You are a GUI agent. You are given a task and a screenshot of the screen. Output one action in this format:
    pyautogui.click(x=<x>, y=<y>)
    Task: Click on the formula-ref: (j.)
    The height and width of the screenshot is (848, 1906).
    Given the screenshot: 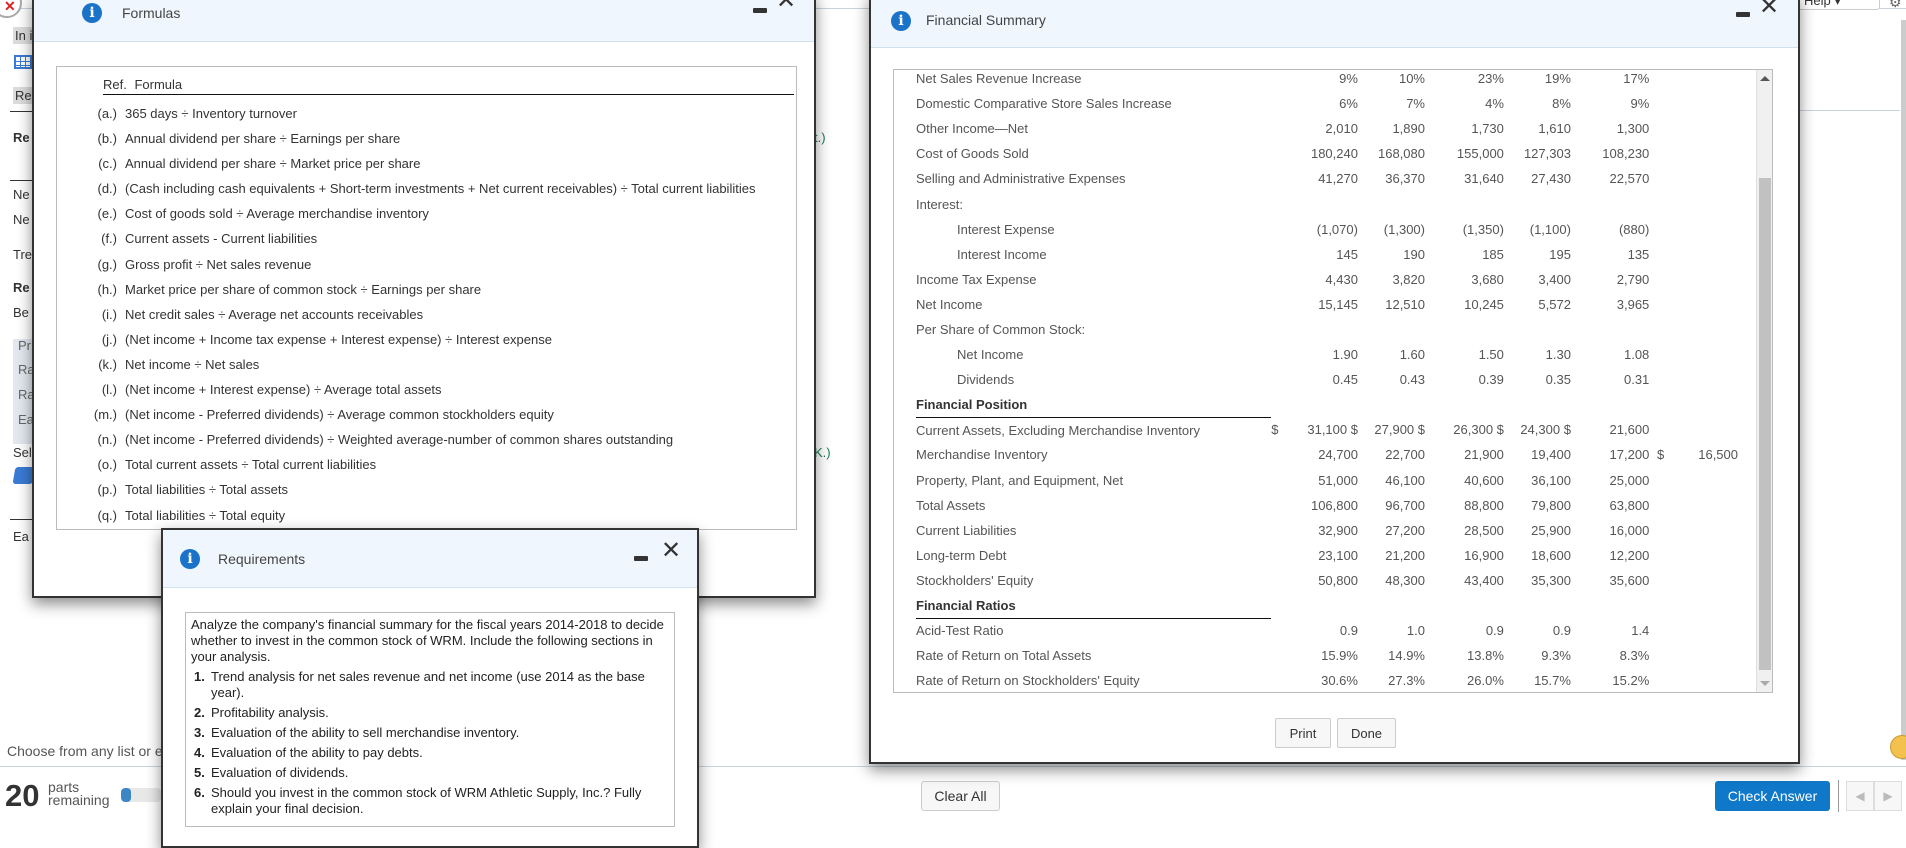 What is the action you would take?
    pyautogui.click(x=109, y=339)
    